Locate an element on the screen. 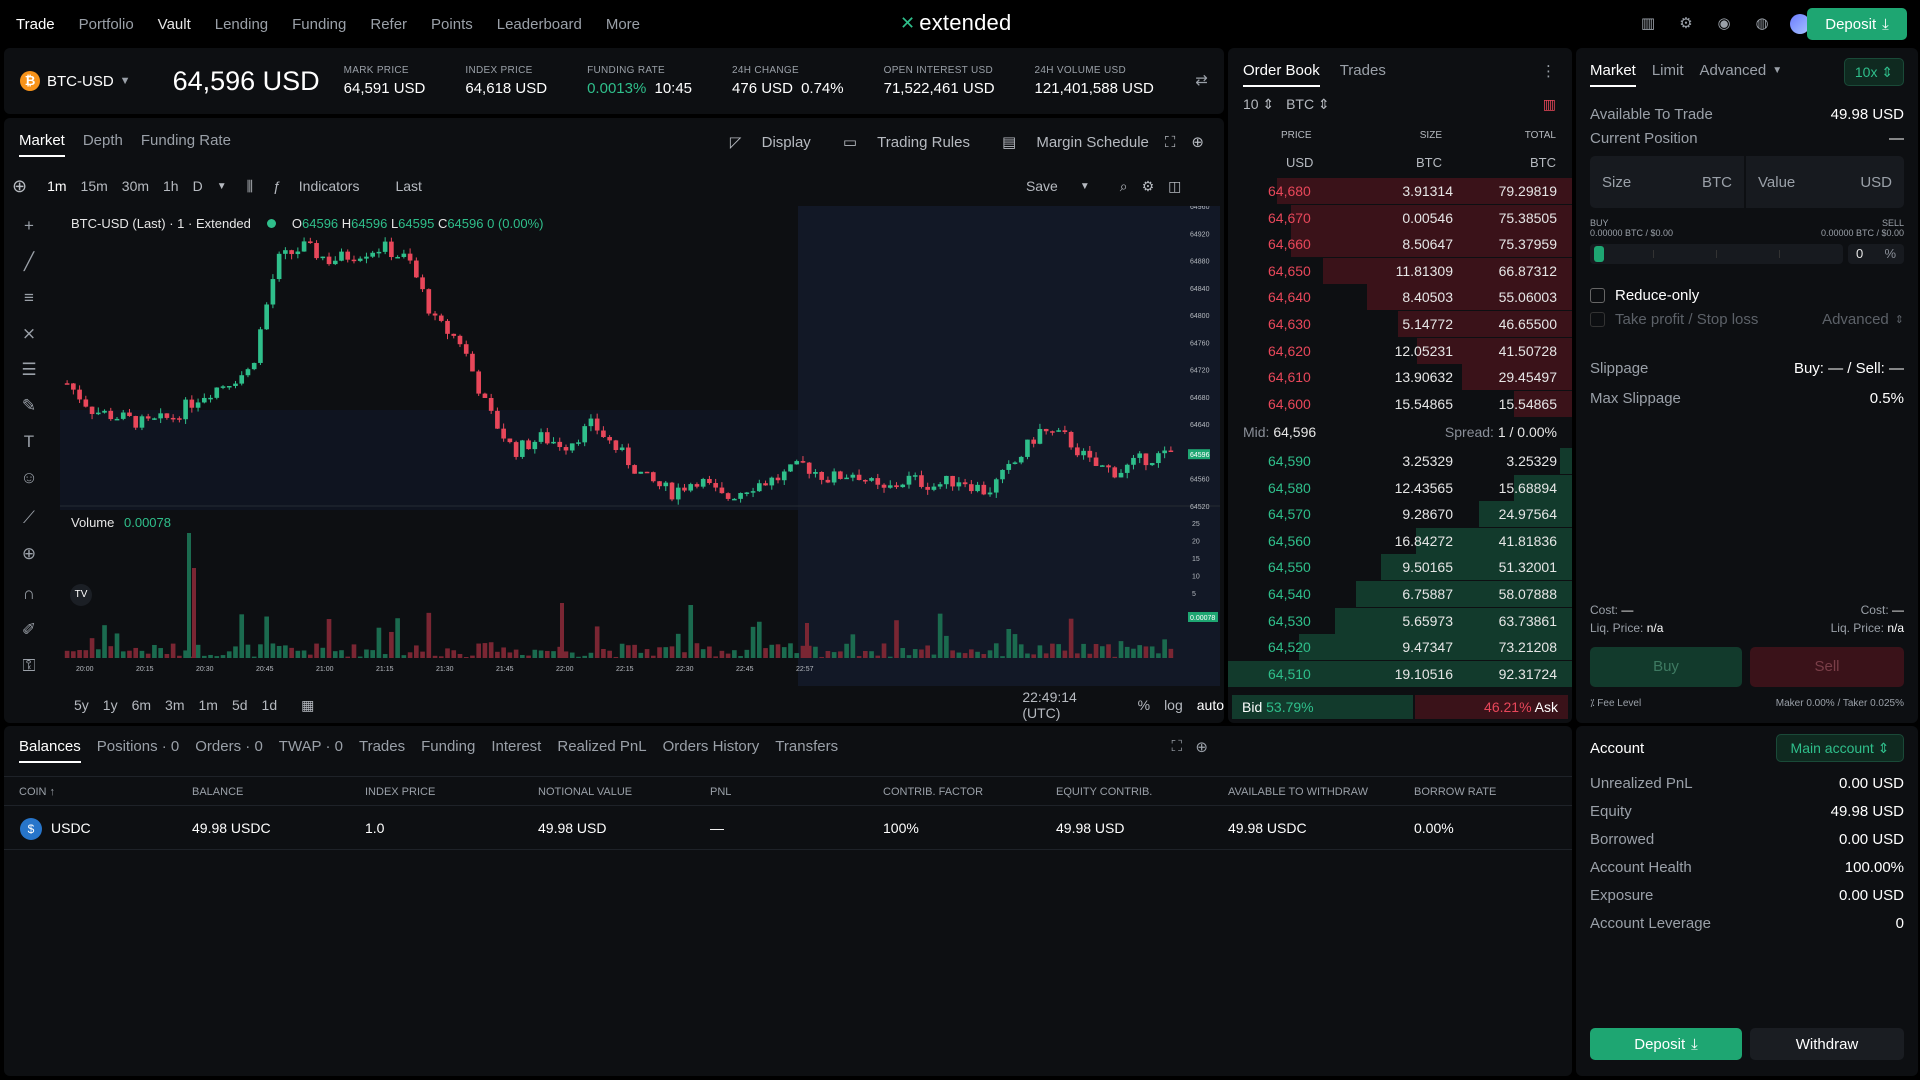 The height and width of the screenshot is (1080, 1920). tab-realized-pnl: Realized PnL is located at coordinates (601, 750).